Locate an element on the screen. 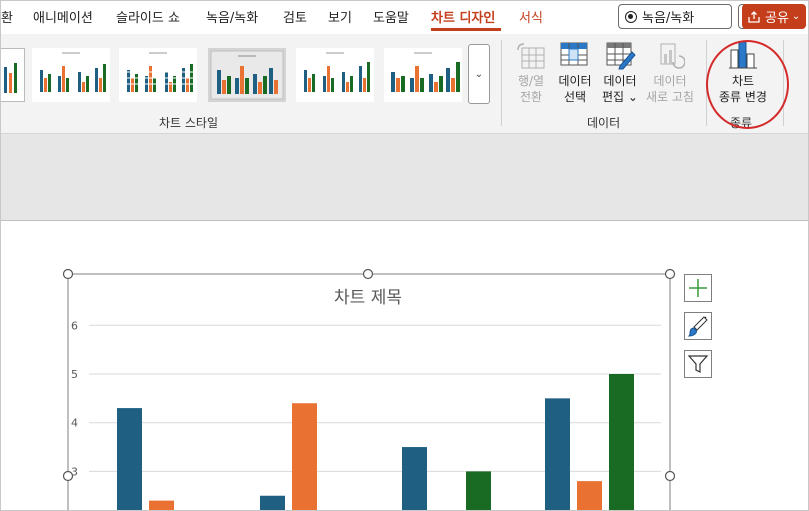 Image resolution: width=809 pixels, height=511 pixels. ribbon-separator is located at coordinates (501, 83).